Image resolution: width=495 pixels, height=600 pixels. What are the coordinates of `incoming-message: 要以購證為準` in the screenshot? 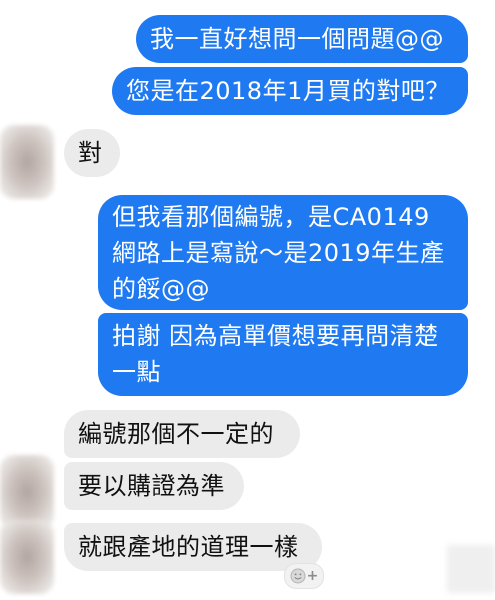 It's located at (154, 486).